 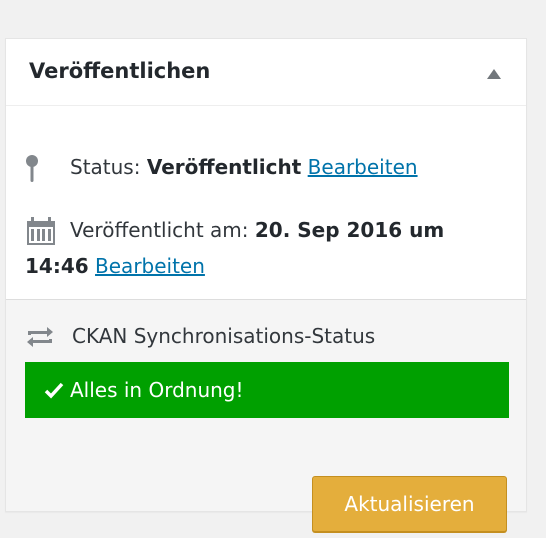 What do you see at coordinates (494, 74) in the screenshot?
I see `toggle-arrow-icon` at bounding box center [494, 74].